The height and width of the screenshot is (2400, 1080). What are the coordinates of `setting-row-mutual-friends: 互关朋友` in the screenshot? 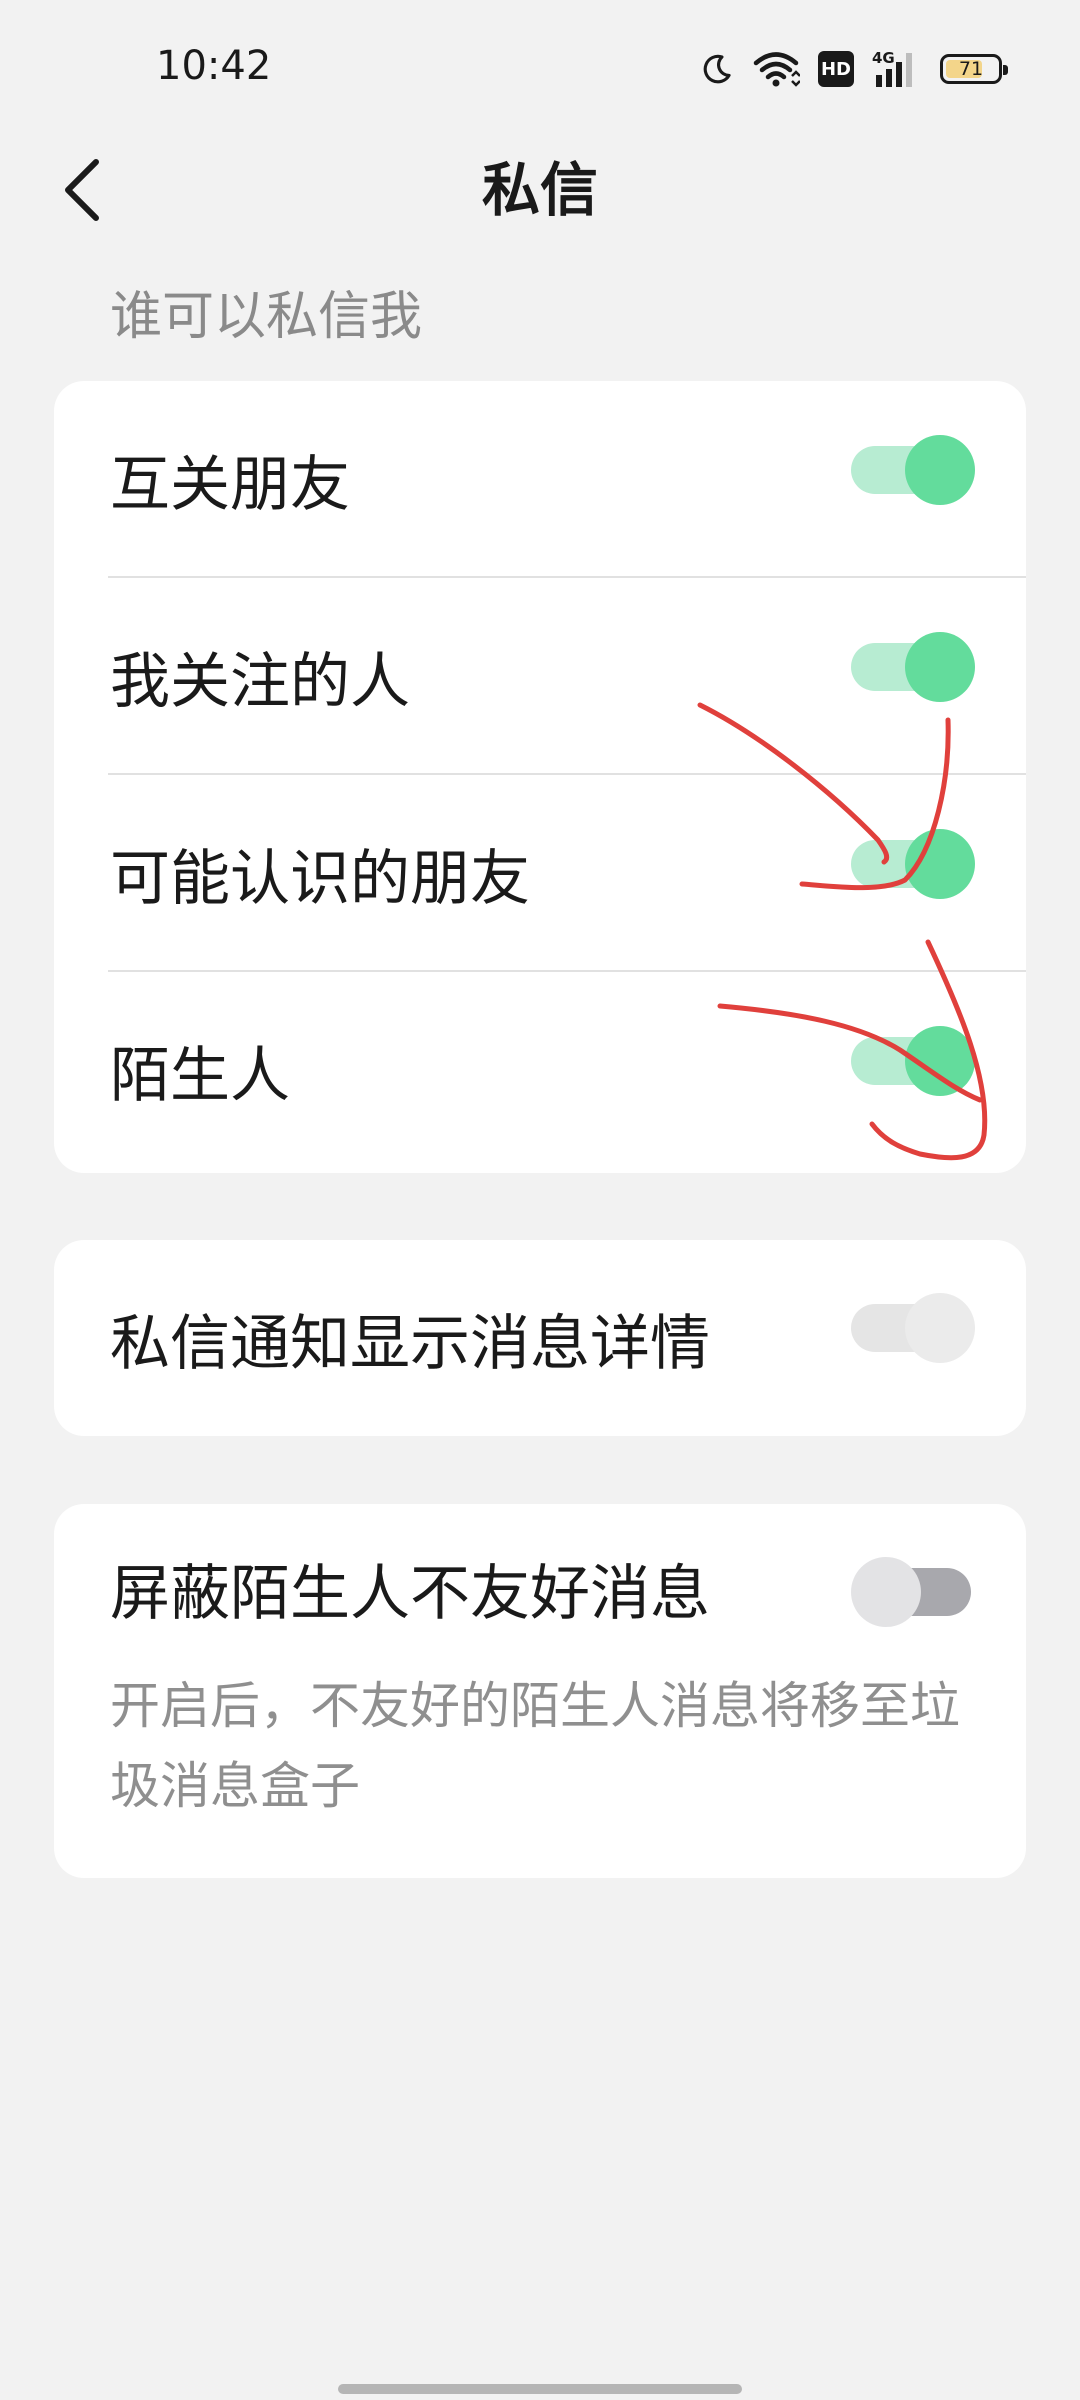 It's located at (540, 479).